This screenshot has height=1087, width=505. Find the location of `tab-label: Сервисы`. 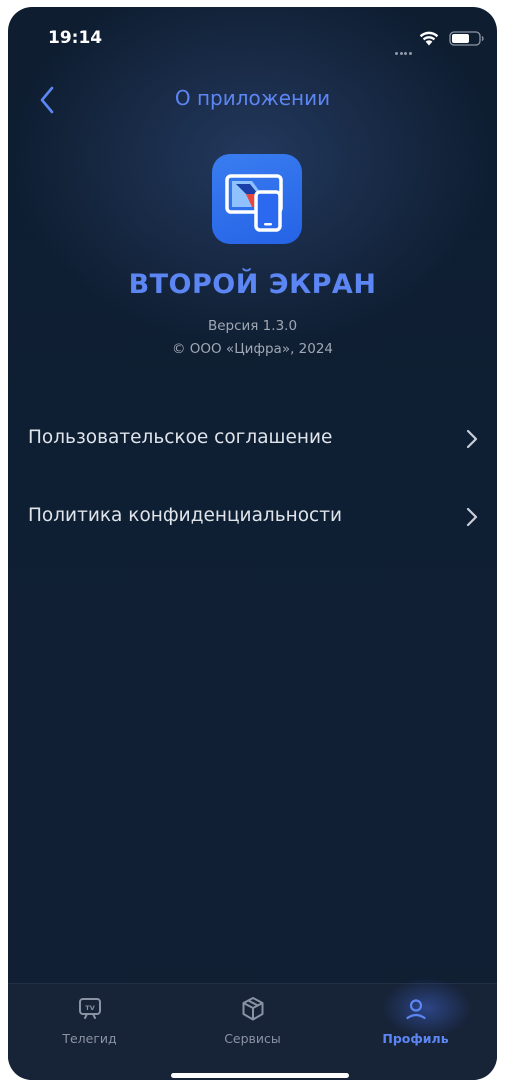

tab-label: Сервисы is located at coordinates (252, 1038).